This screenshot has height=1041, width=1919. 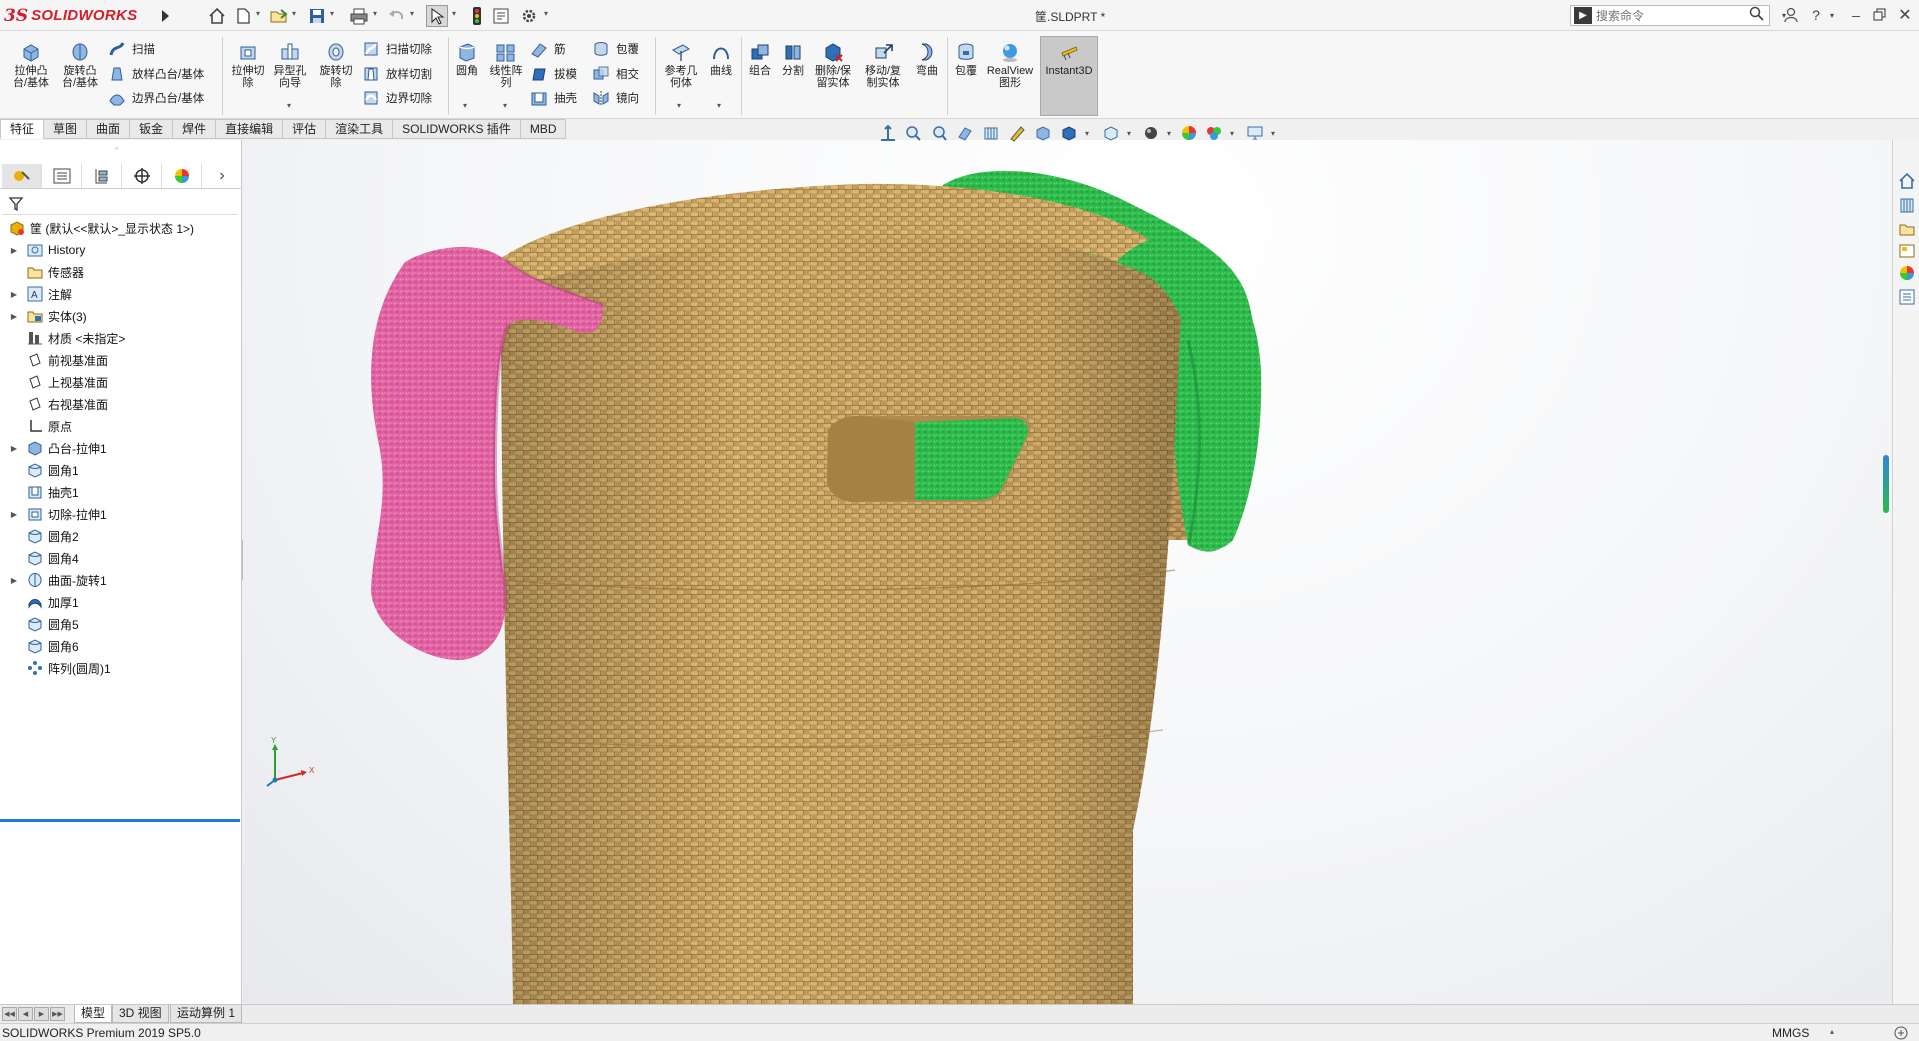 I want to click on intersect-button: 相交, so click(x=615, y=74).